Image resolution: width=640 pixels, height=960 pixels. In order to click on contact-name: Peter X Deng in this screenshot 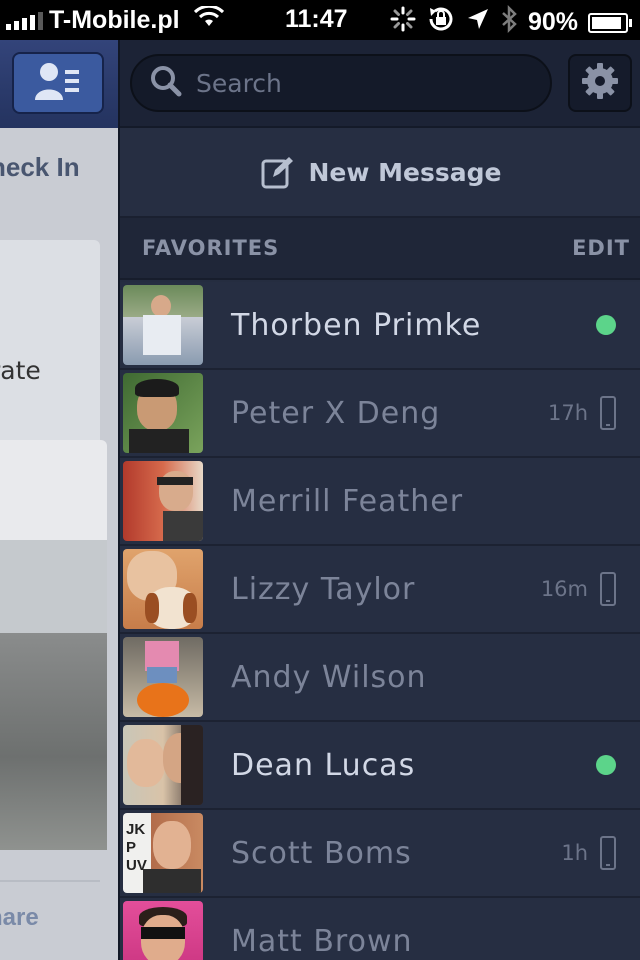, I will do `click(336, 413)`.